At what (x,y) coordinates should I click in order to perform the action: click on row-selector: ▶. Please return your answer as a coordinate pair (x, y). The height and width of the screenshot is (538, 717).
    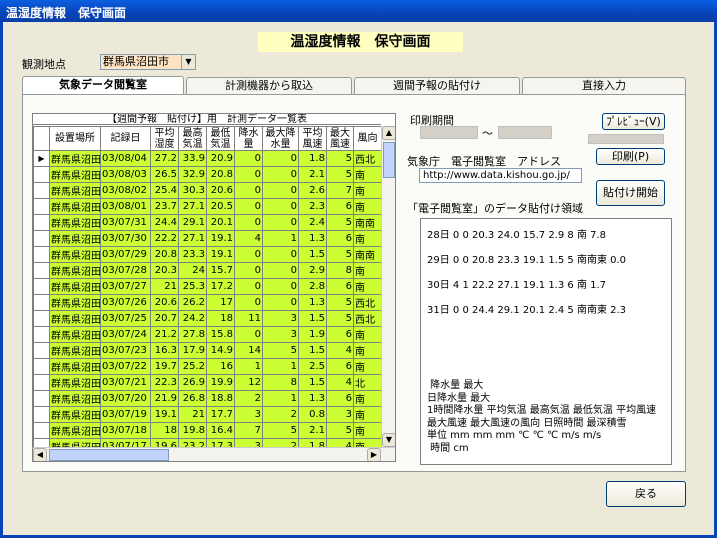
    Looking at the image, I should click on (41, 158).